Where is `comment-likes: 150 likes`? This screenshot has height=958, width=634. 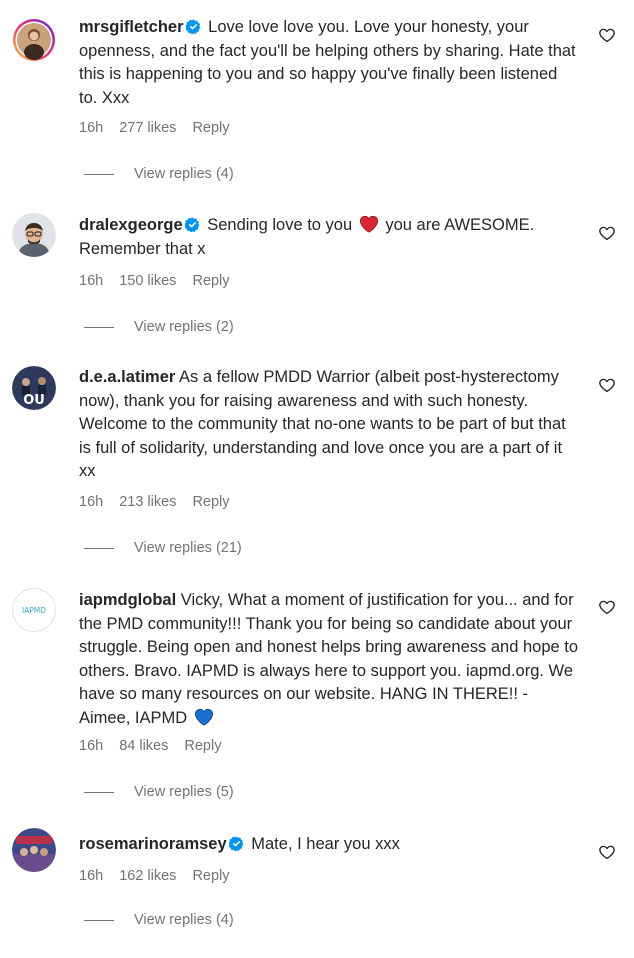
comment-likes: 150 likes is located at coordinates (147, 281).